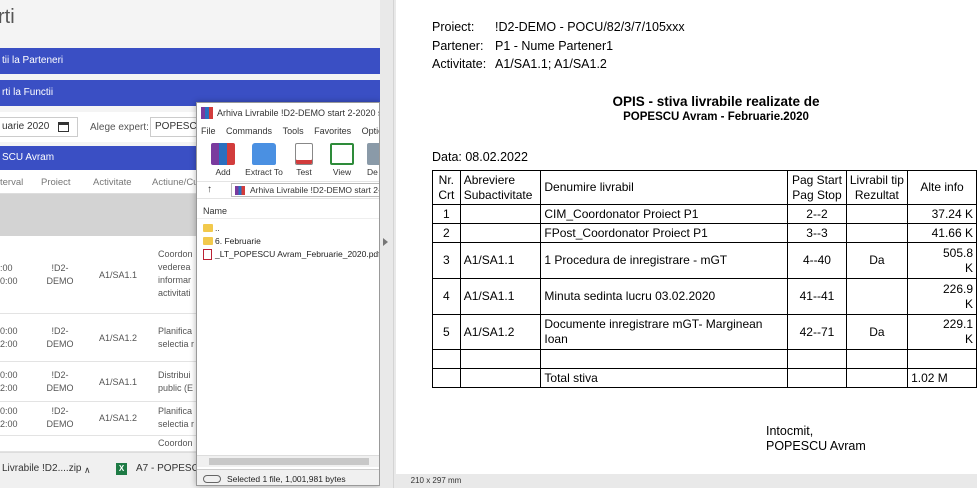 Image resolution: width=977 pixels, height=488 pixels. I want to click on expand-arrow-icon, so click(385, 242).